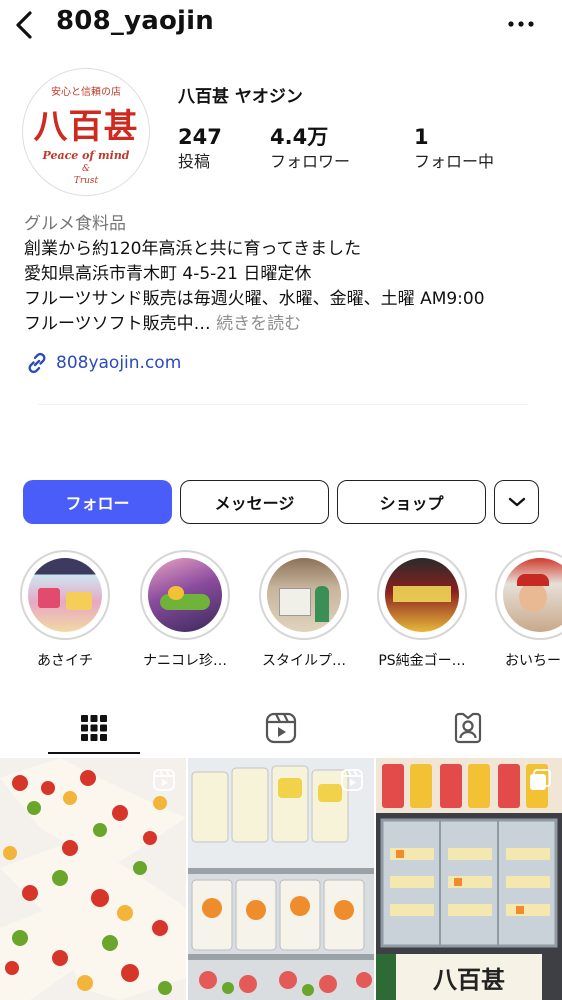 The height and width of the screenshot is (1000, 562). What do you see at coordinates (97, 502) in the screenshot?
I see `follow-button: フォロー` at bounding box center [97, 502].